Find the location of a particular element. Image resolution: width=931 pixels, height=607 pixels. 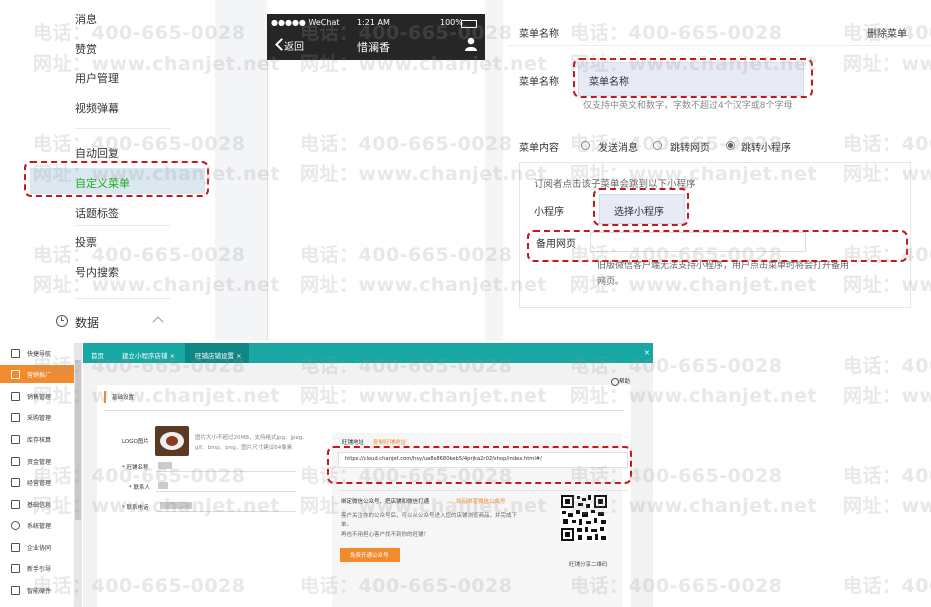

inventory-icon is located at coordinates (15, 439).